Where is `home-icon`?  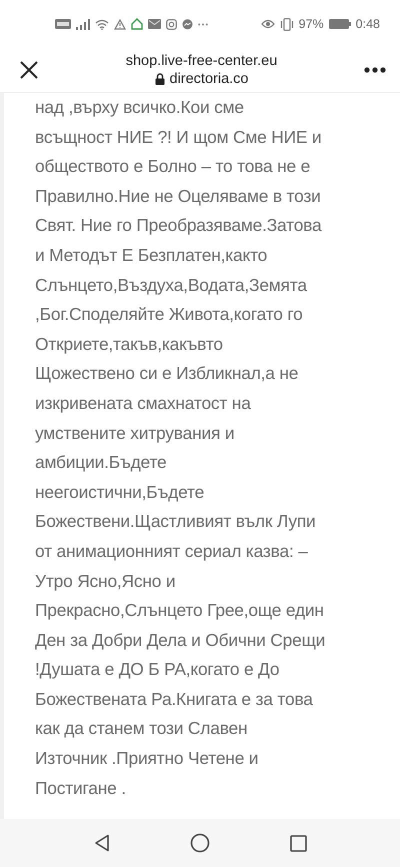 home-icon is located at coordinates (137, 24).